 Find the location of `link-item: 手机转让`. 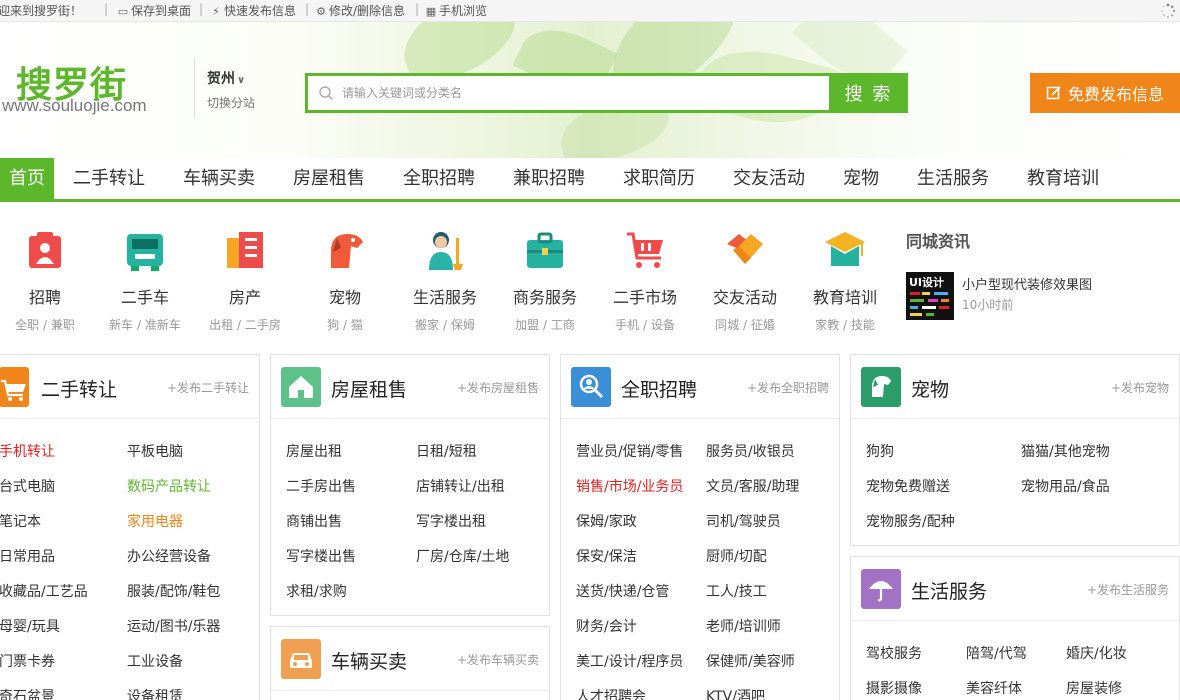

link-item: 手机转让 is located at coordinates (27, 451).